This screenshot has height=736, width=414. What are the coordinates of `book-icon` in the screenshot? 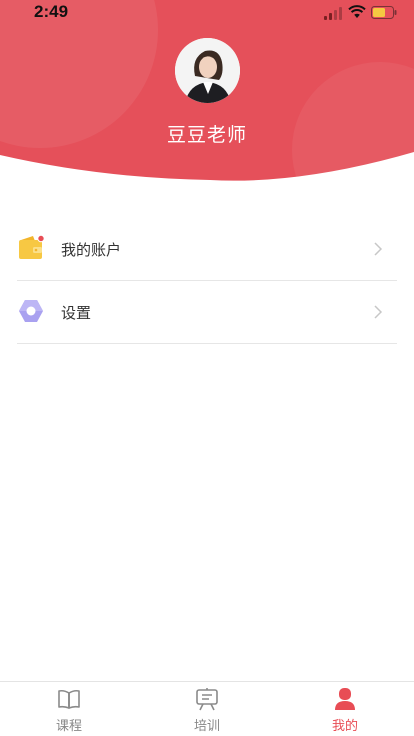 It's located at (69, 699).